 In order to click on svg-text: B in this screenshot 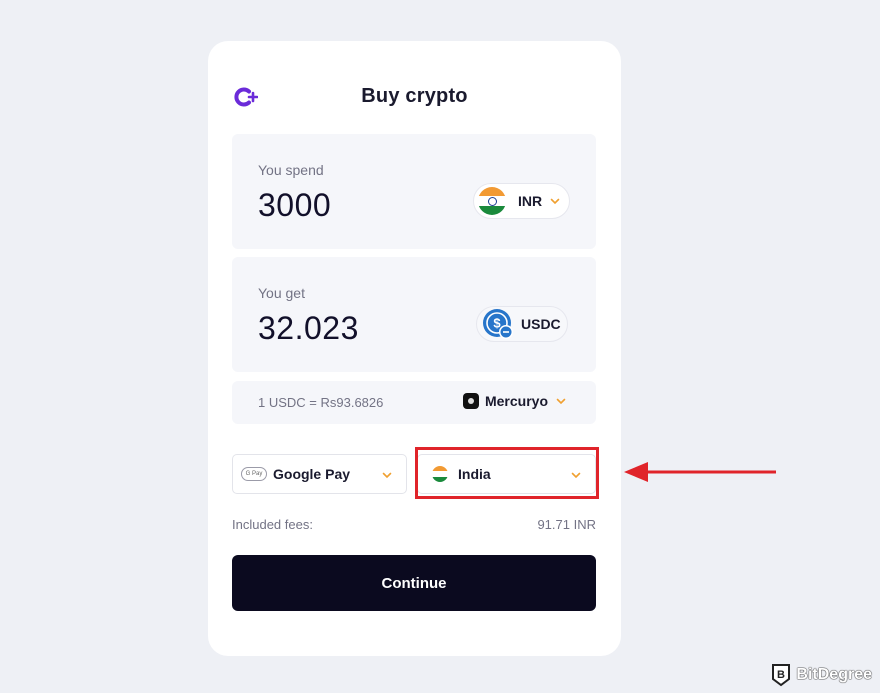, I will do `click(781, 675)`.